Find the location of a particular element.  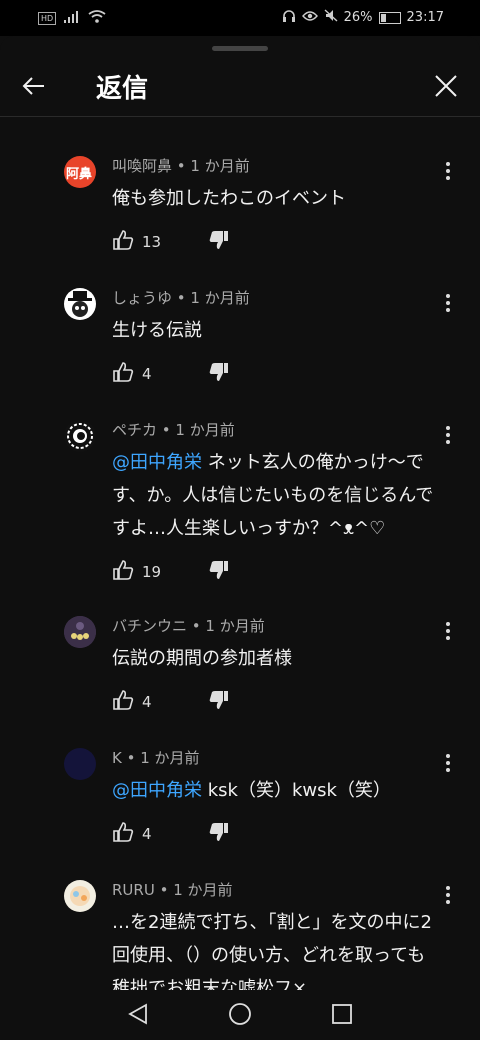

comment-meta: バチンウニ • 1 か月前 is located at coordinates (188, 626).